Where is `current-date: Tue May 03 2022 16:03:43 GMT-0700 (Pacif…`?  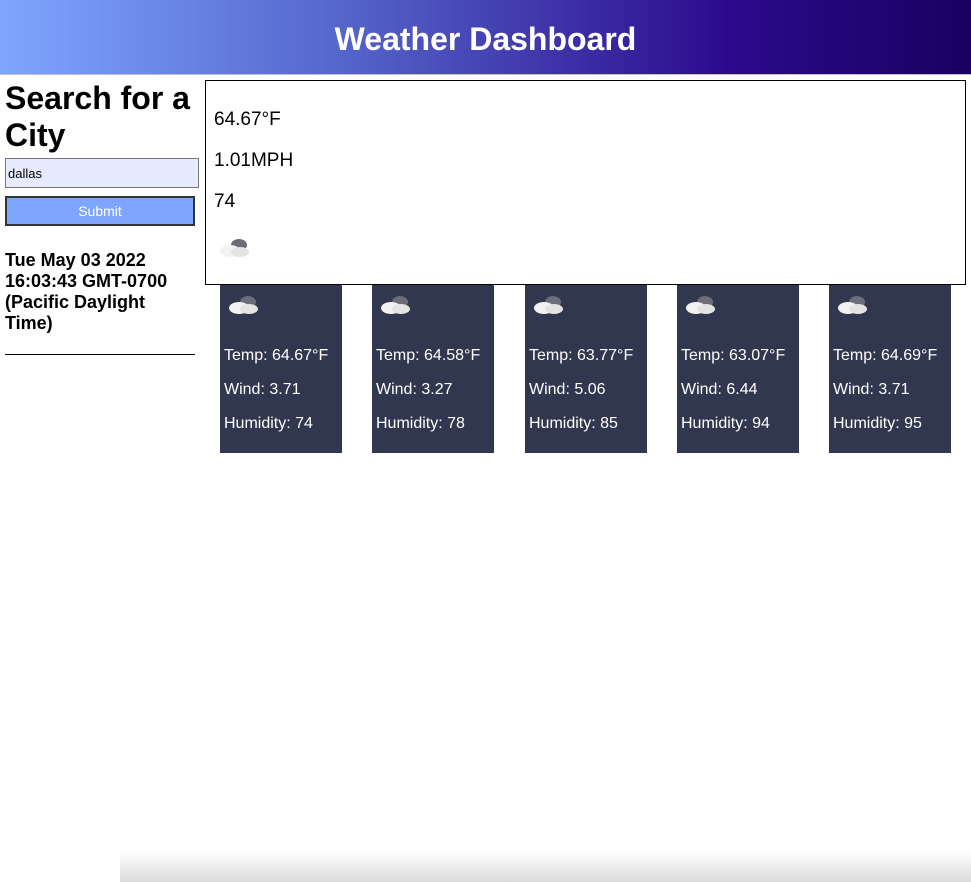 current-date: Tue May 03 2022 16:03:43 GMT-0700 (Pacif… is located at coordinates (86, 291).